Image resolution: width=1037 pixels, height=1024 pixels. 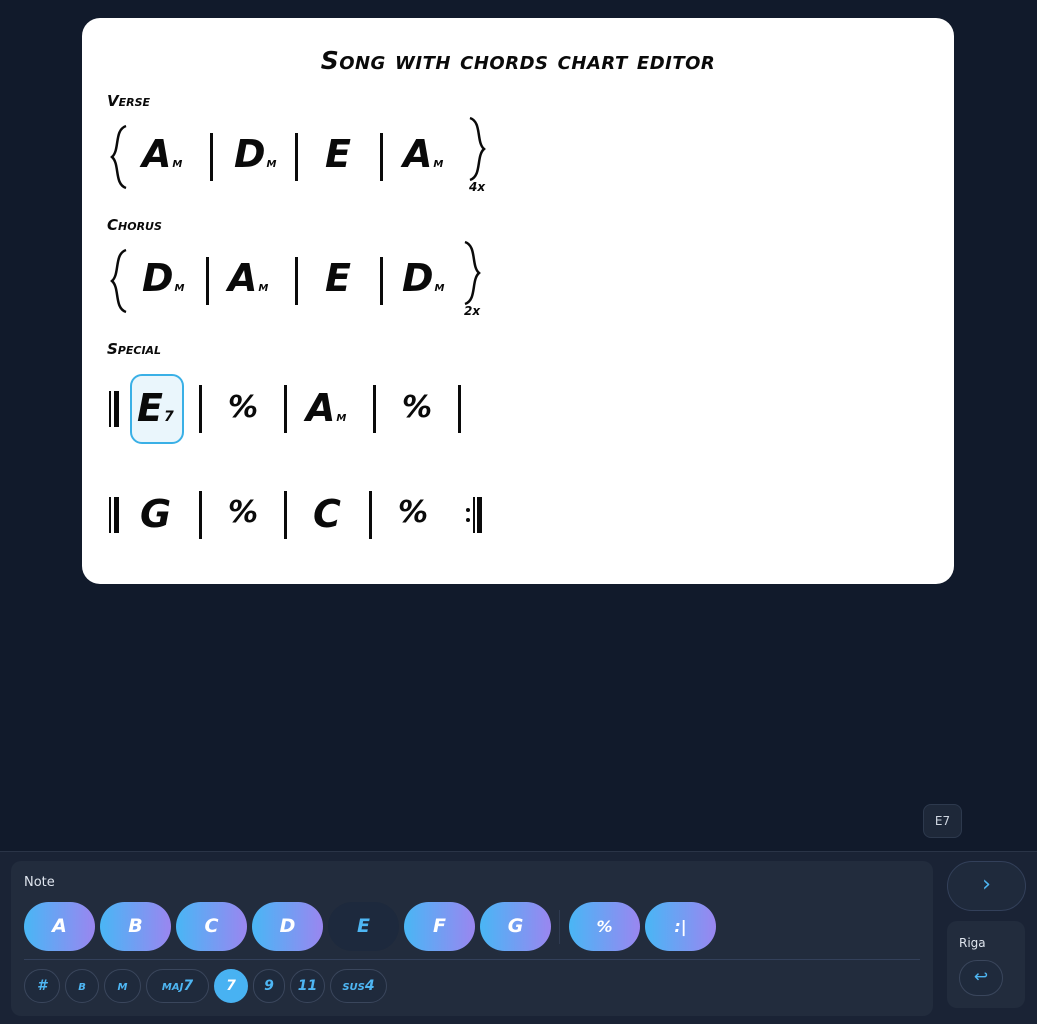 What do you see at coordinates (472, 311) in the screenshot?
I see `repeat-count: 2x` at bounding box center [472, 311].